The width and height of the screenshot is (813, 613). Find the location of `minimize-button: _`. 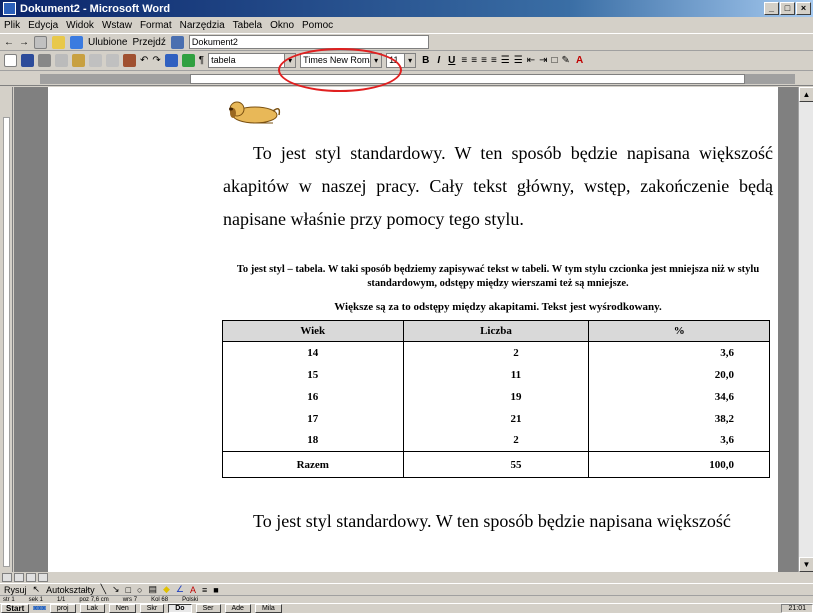

minimize-button: _ is located at coordinates (771, 8).